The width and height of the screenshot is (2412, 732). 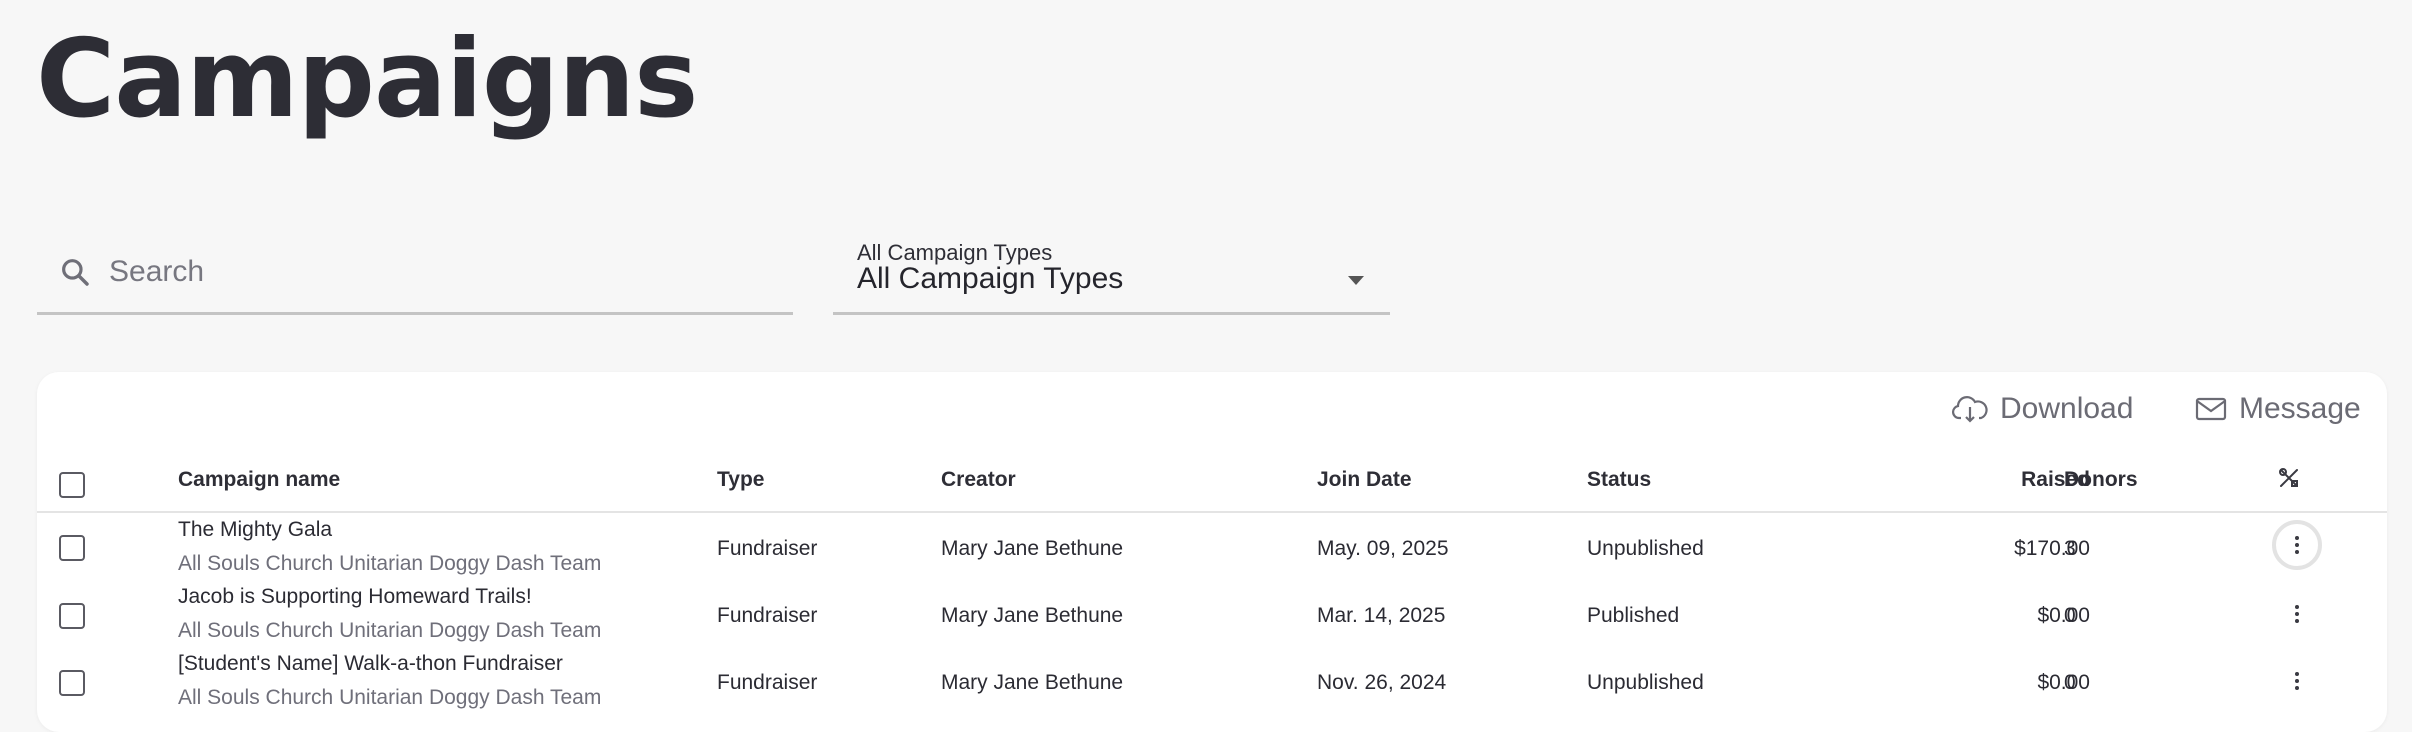 What do you see at coordinates (355, 597) in the screenshot?
I see `campaign-name: Jacob is Supporting Homeward Trails!` at bounding box center [355, 597].